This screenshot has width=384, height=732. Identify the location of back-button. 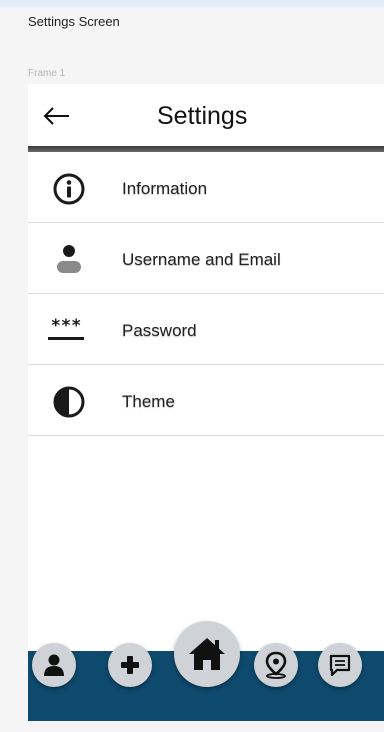
(57, 116).